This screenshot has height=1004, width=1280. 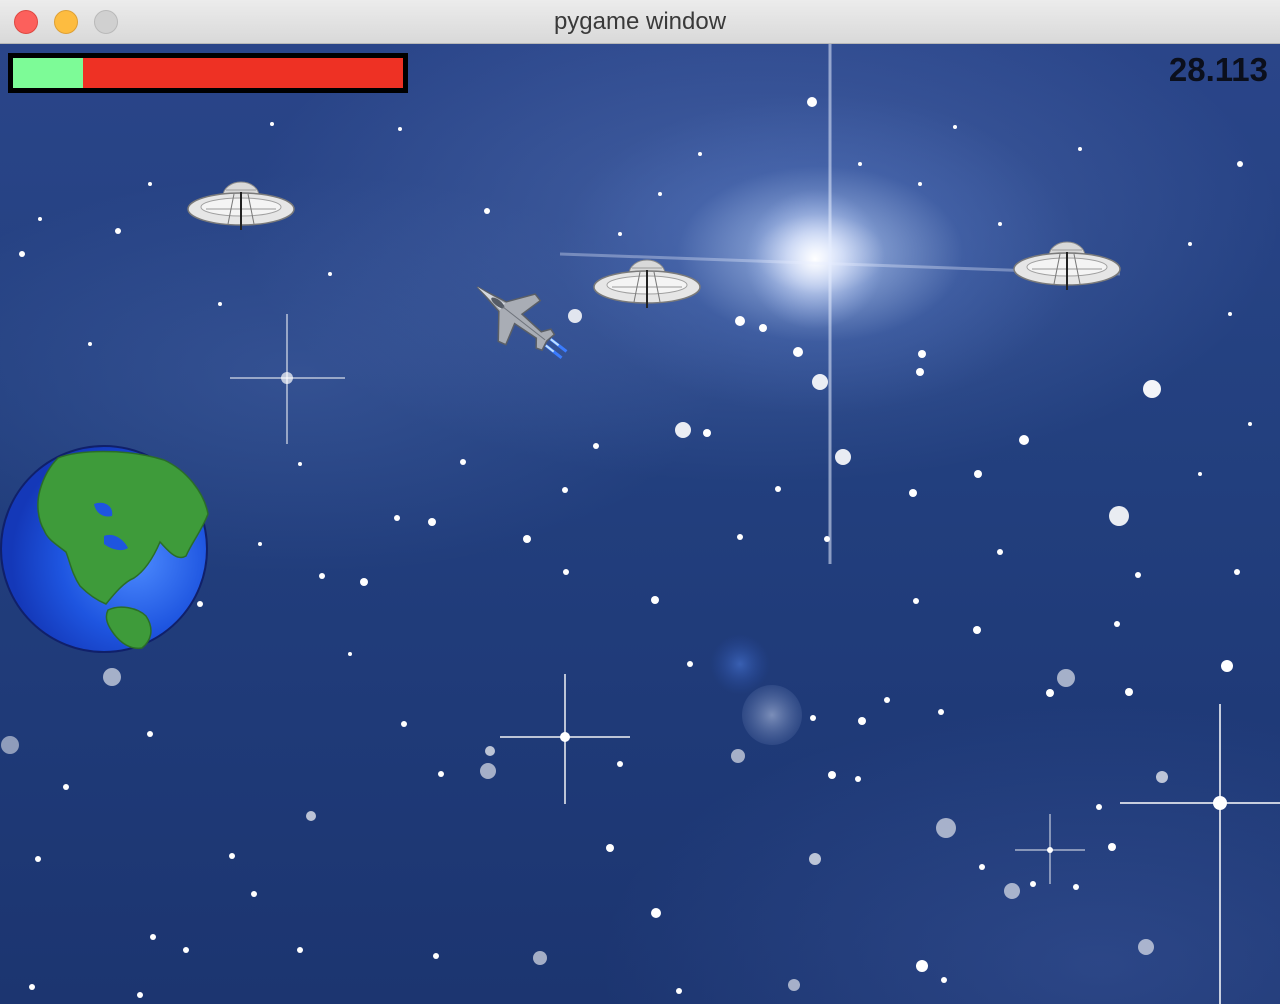 I want to click on health-bar, so click(x=208, y=73).